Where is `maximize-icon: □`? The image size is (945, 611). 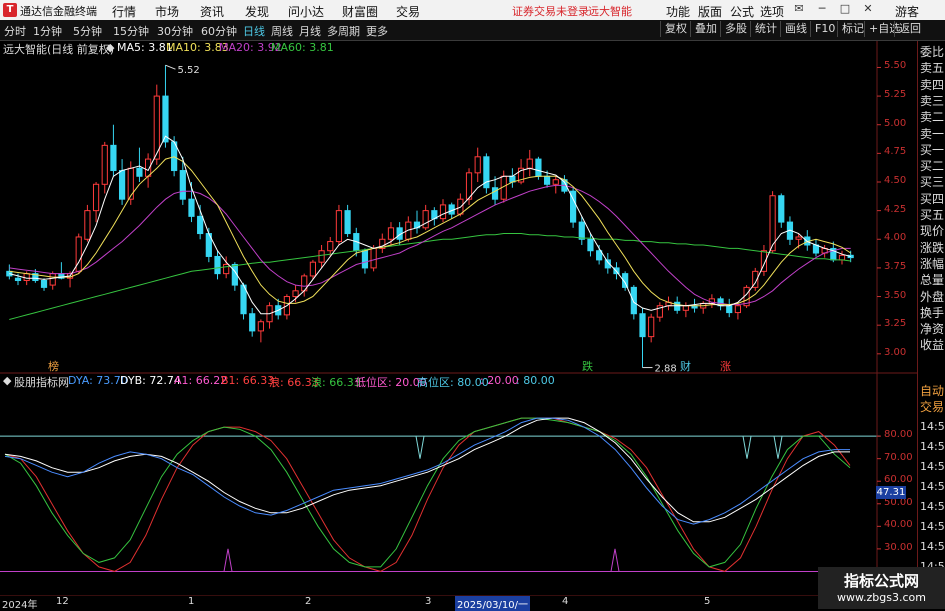 maximize-icon: □ is located at coordinates (845, 9).